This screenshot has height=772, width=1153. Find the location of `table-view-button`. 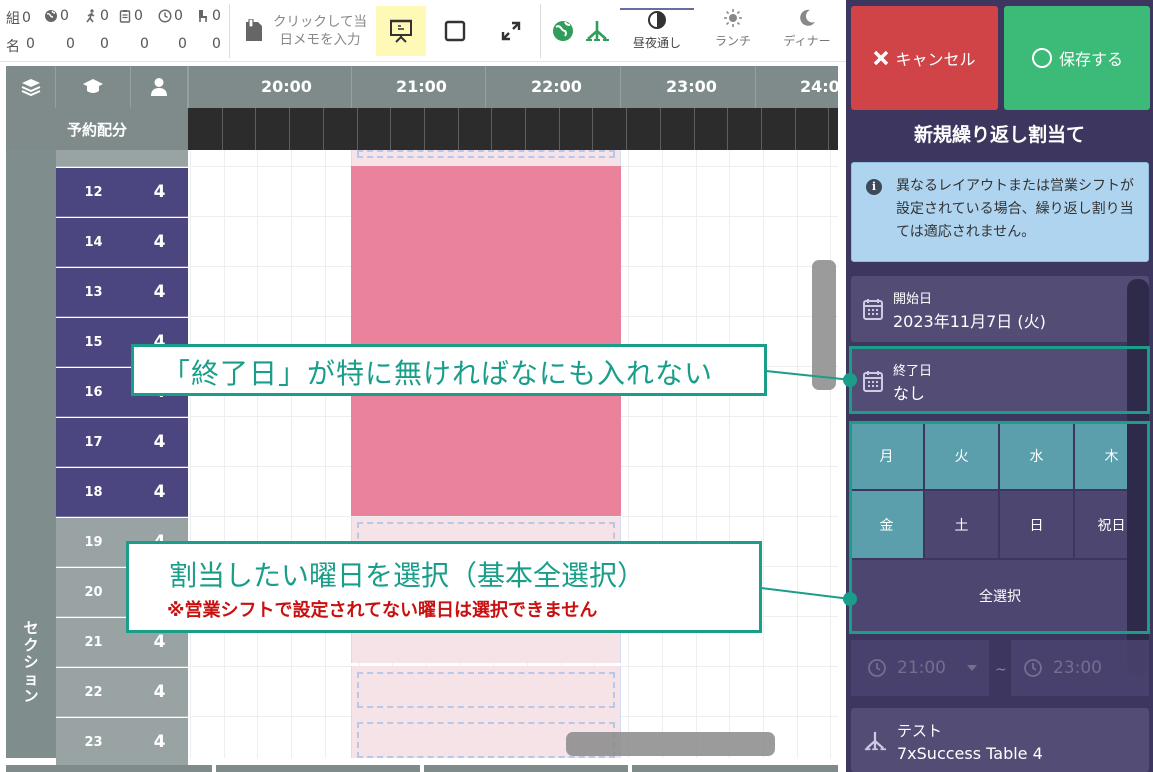

table-view-button is located at coordinates (455, 31).